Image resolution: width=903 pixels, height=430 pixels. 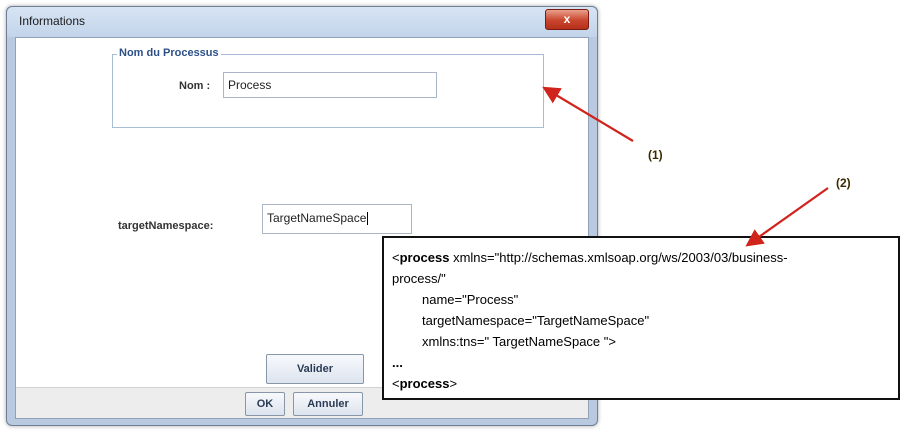 What do you see at coordinates (655, 155) in the screenshot?
I see `callout-1: (1)` at bounding box center [655, 155].